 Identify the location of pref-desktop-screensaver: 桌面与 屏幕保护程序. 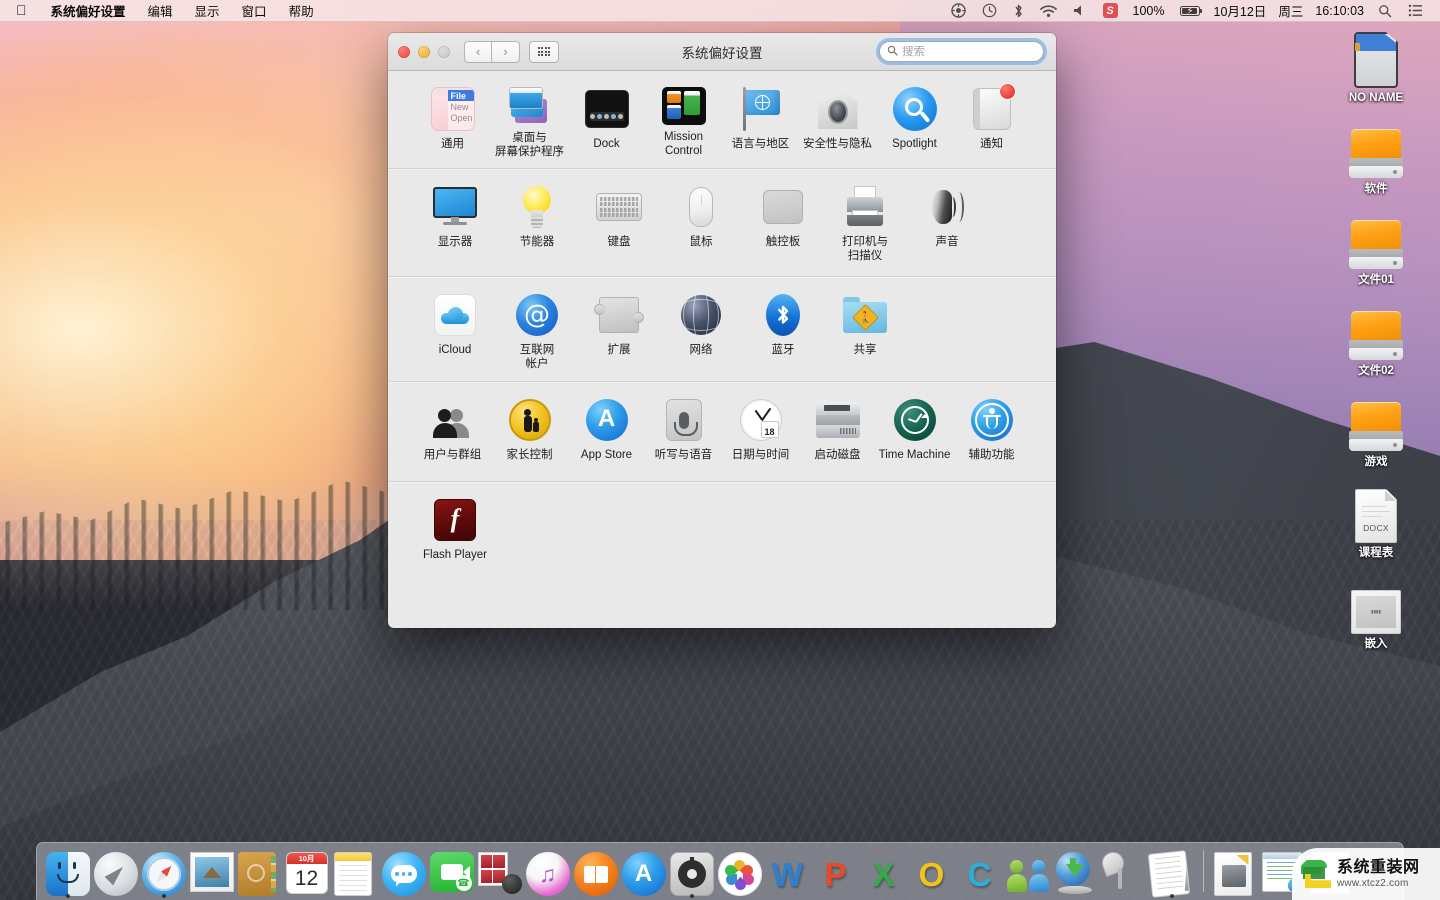
(529, 121).